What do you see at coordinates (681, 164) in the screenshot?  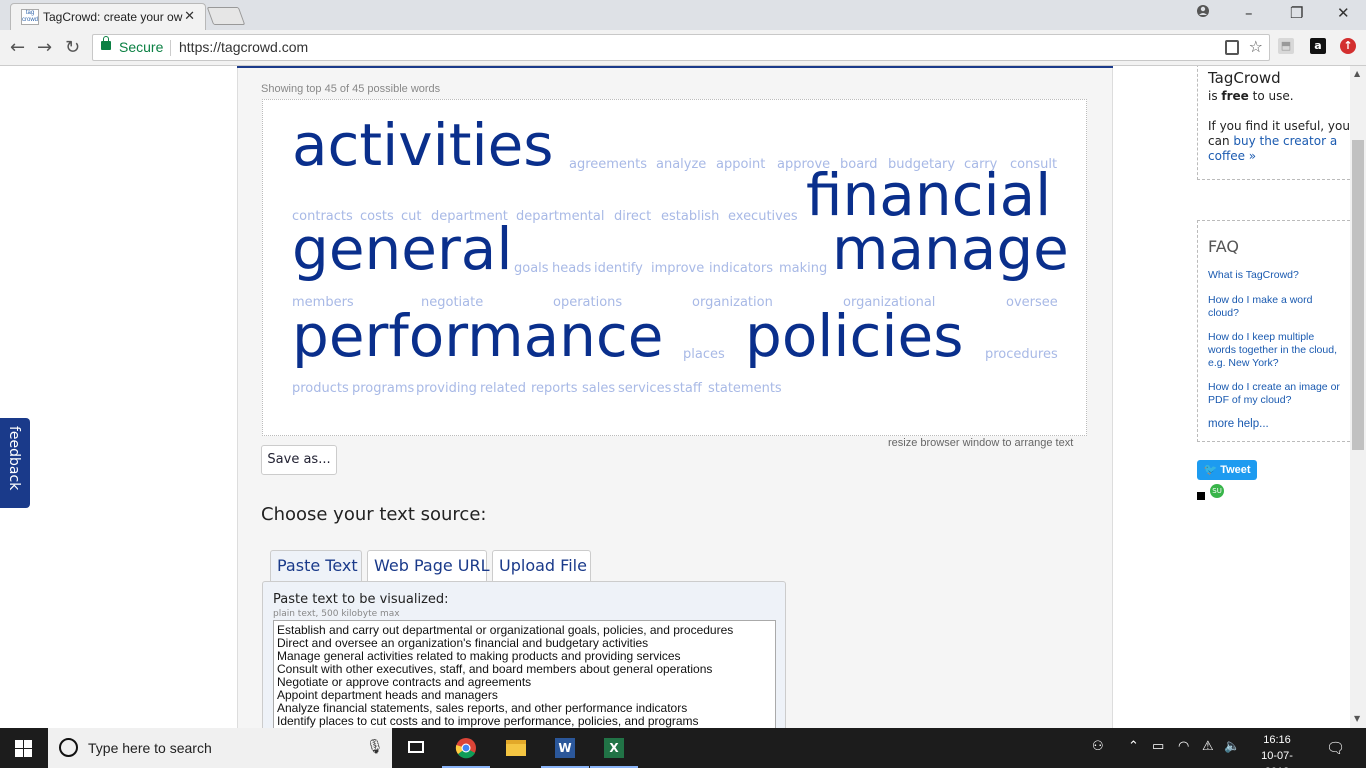 I see `cloud-word-analyze: analyze` at bounding box center [681, 164].